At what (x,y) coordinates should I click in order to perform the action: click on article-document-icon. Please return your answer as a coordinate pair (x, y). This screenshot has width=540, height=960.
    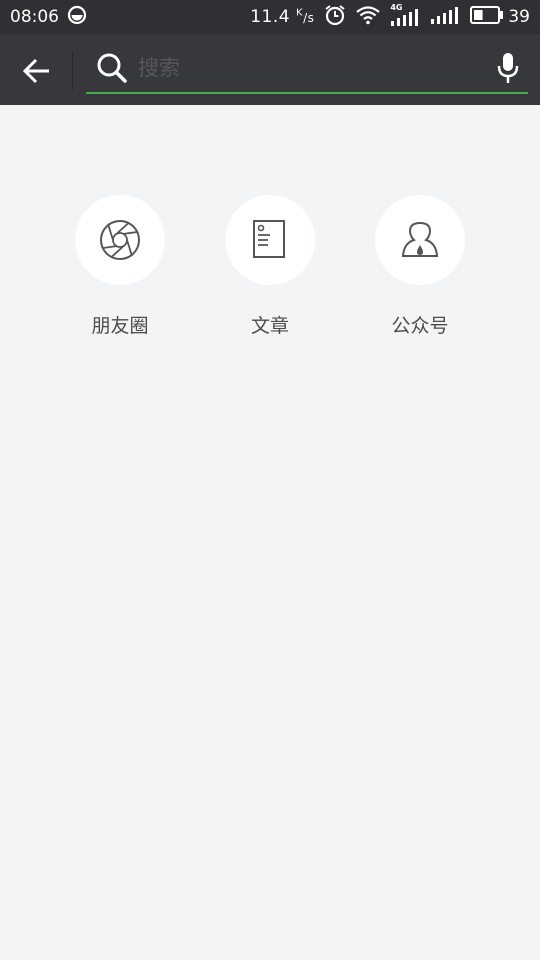
    Looking at the image, I should click on (269, 239).